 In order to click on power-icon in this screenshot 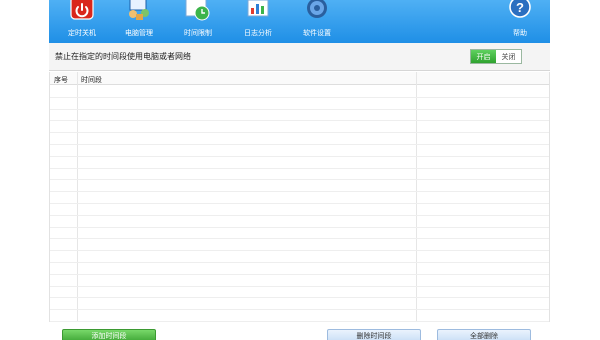, I will do `click(82, 10)`.